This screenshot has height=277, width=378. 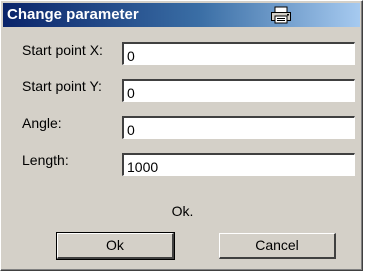 I want to click on title-bar: Change parameter, so click(x=181, y=15).